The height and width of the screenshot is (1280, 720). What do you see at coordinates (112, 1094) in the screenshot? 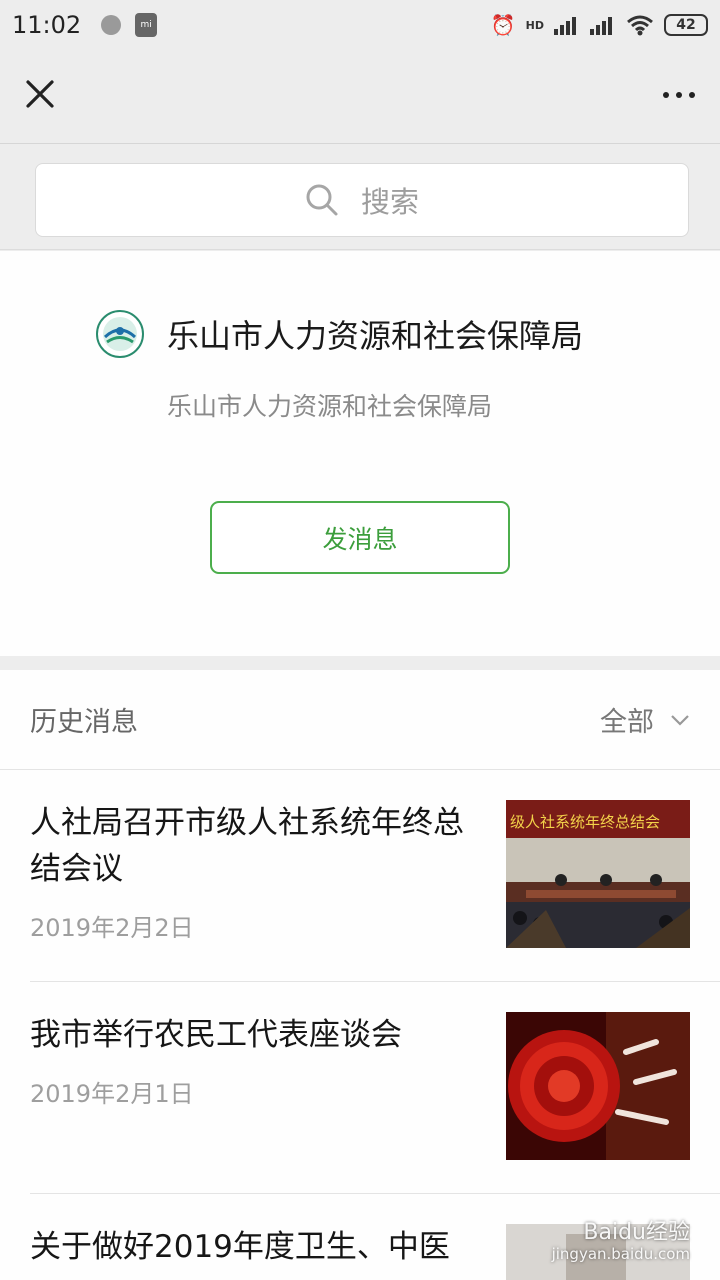
I see `article-date: 2019年2月1日` at bounding box center [112, 1094].